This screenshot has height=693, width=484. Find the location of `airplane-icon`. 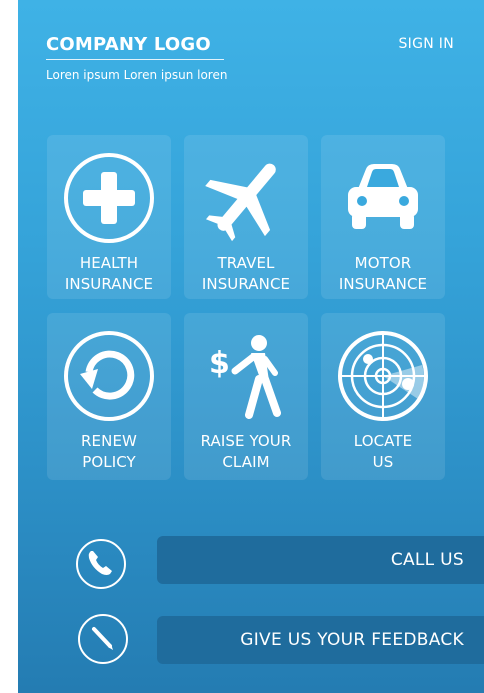

airplane-icon is located at coordinates (246, 198).